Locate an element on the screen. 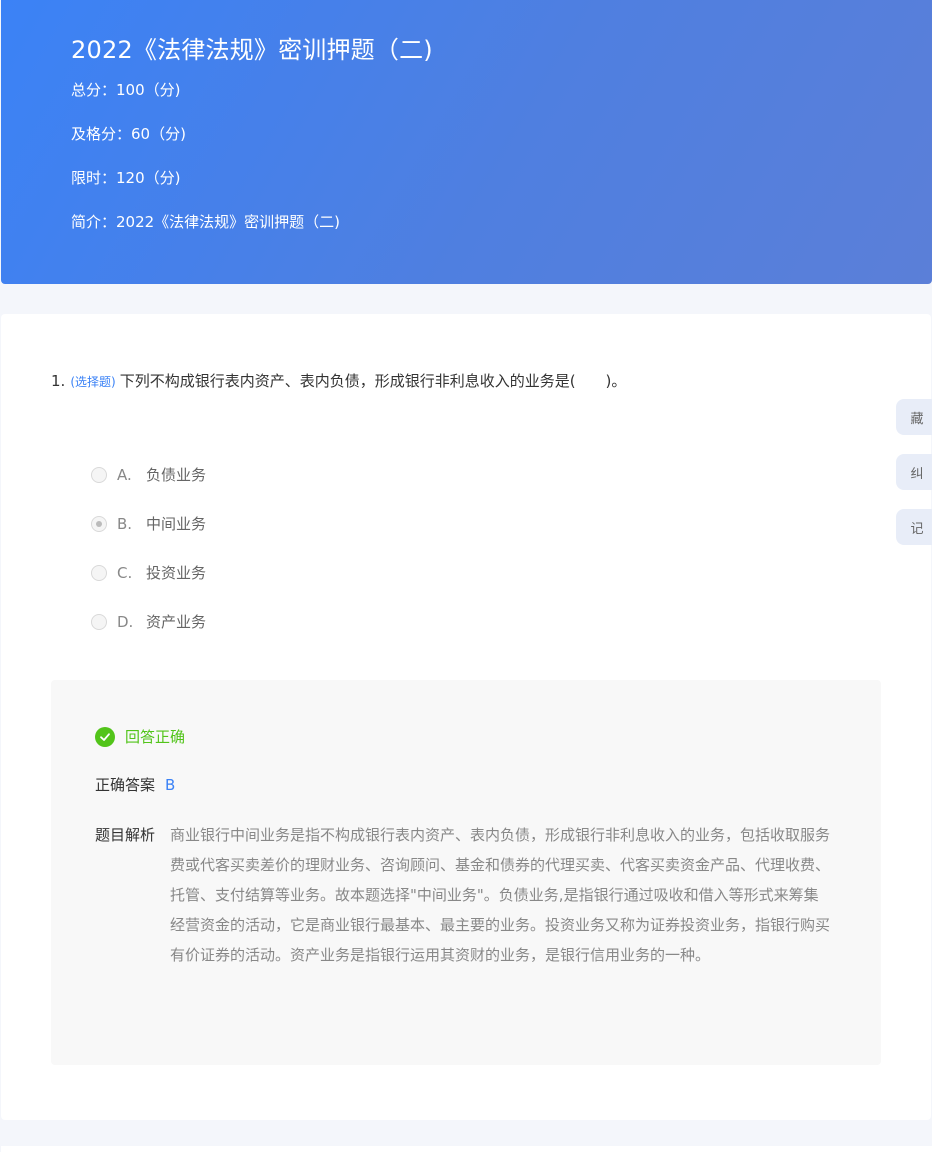  collect-button: 藏 is located at coordinates (914, 417).